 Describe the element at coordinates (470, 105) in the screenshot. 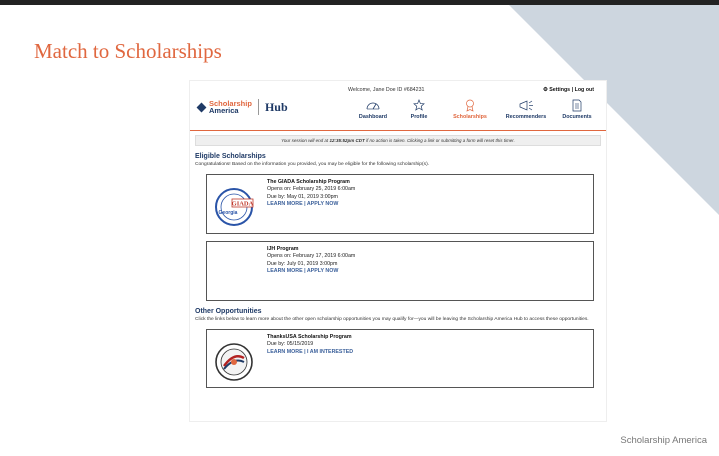

I see `ribbon-icon` at that location.